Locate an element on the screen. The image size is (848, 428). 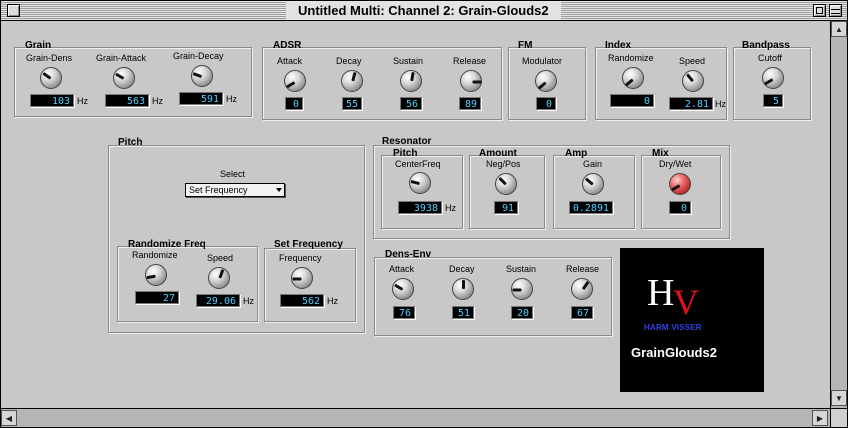
grain-attack-display: 563 is located at coordinates (127, 100).